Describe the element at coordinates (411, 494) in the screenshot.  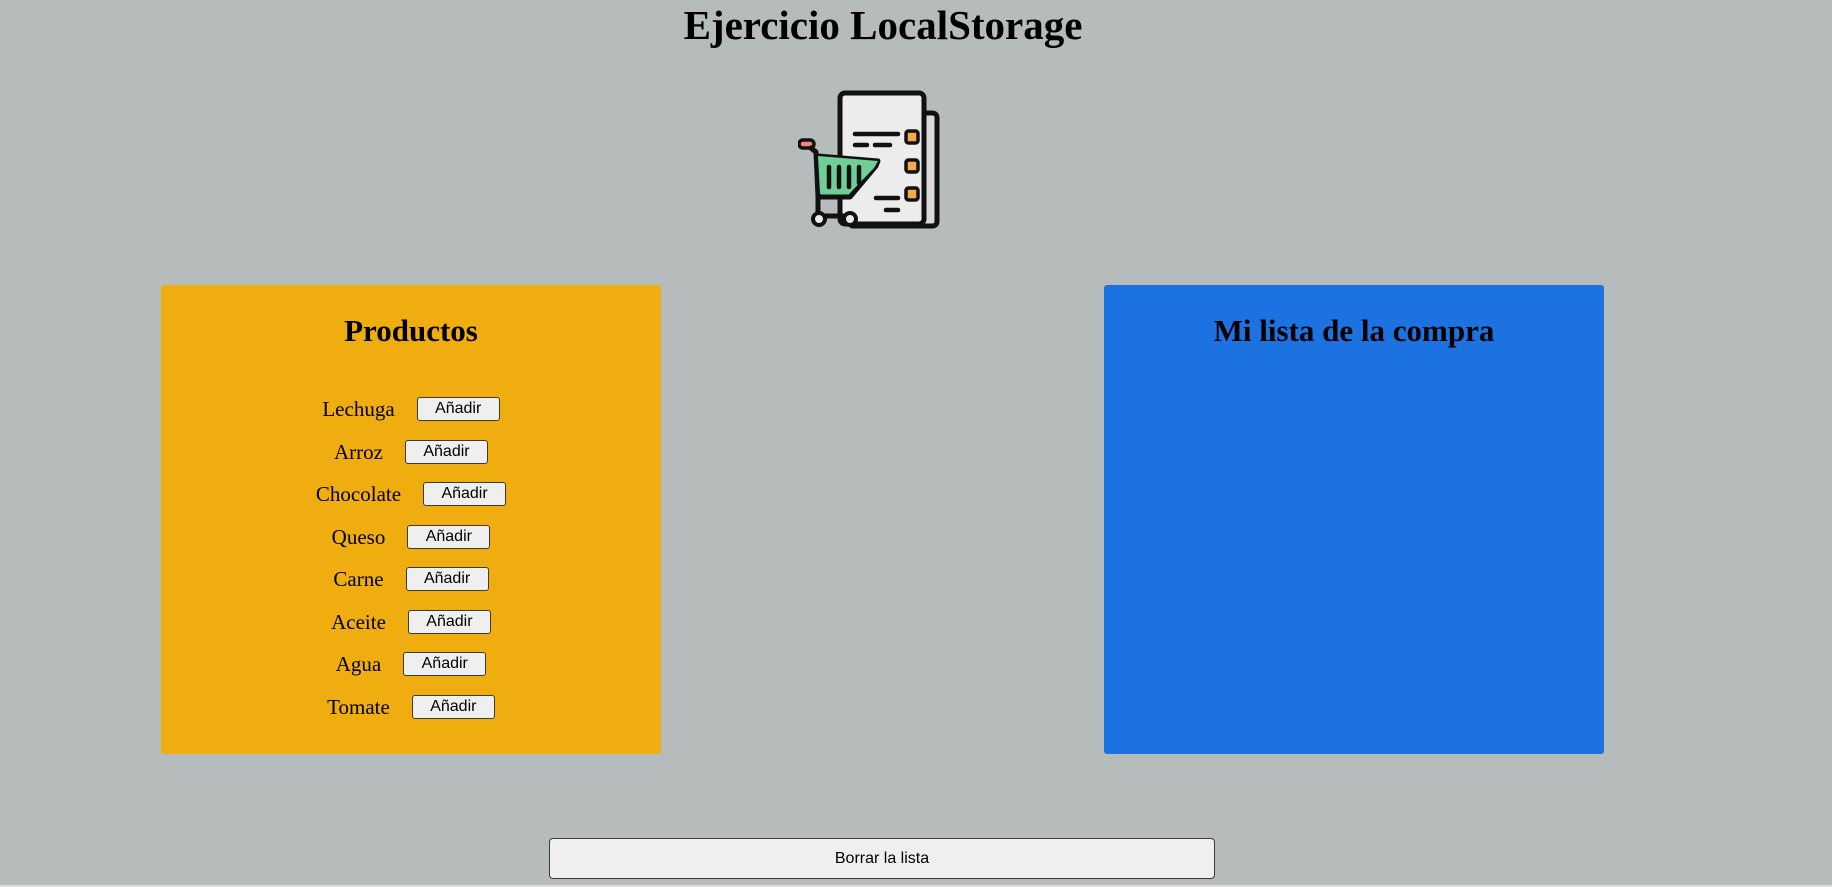
I see `product-item: Chocolate Añadir` at that location.